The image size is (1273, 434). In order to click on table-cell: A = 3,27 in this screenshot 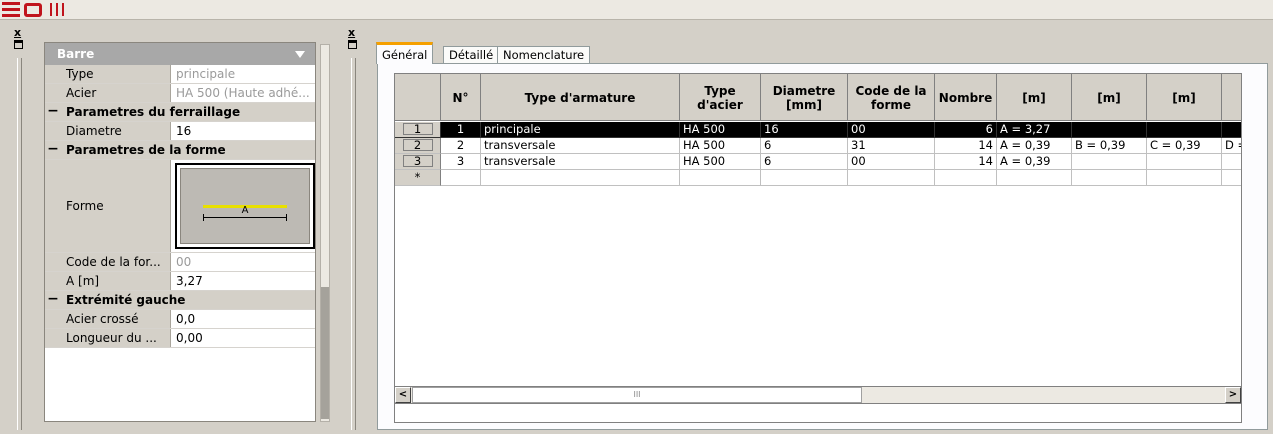, I will do `click(1034, 130)`.